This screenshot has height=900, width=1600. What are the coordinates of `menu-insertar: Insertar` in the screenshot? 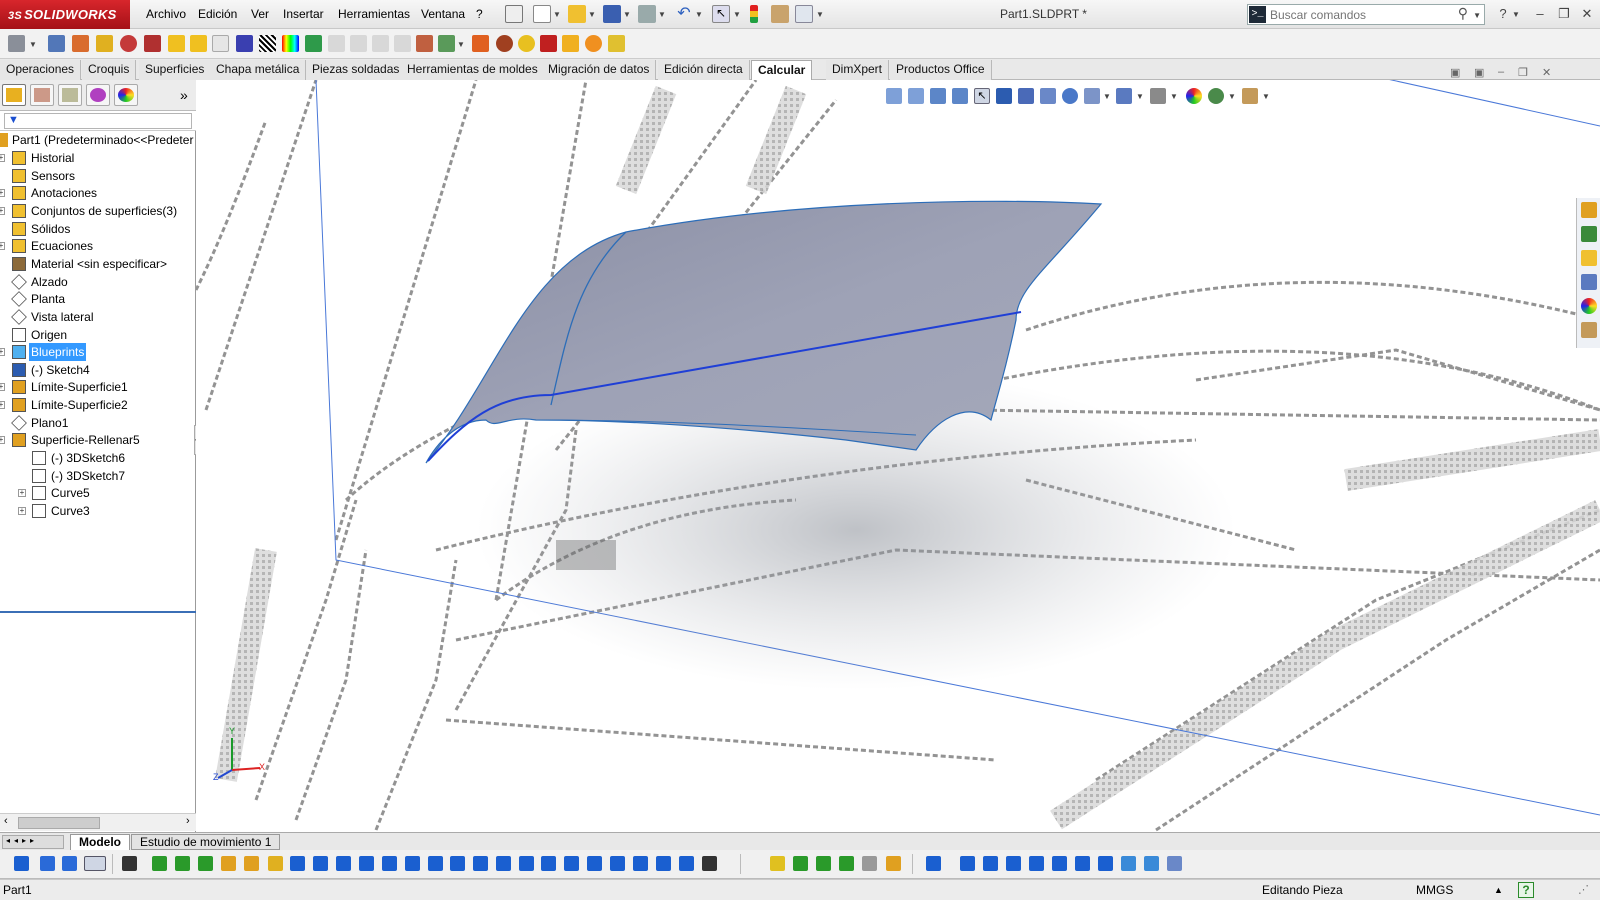 It's located at (303, 14).